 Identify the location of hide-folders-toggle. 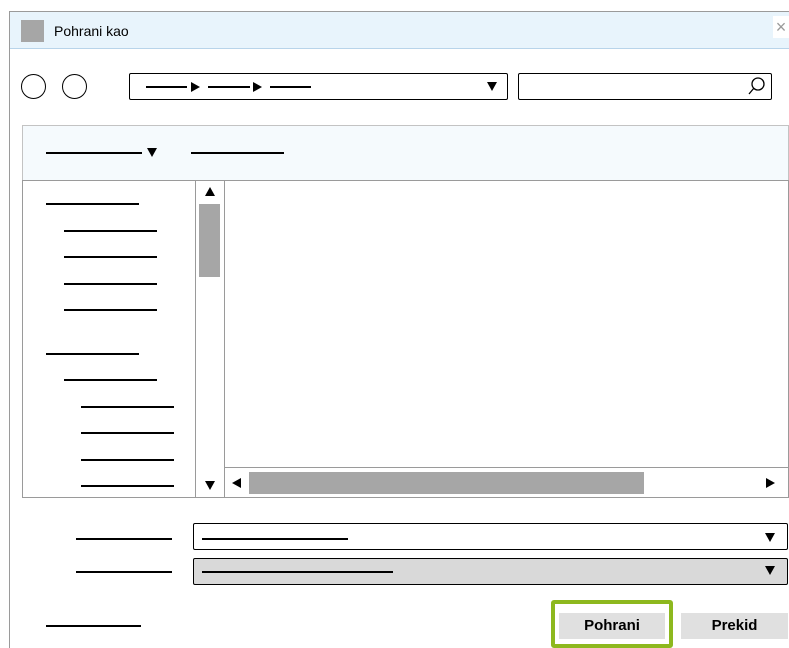
(93, 626).